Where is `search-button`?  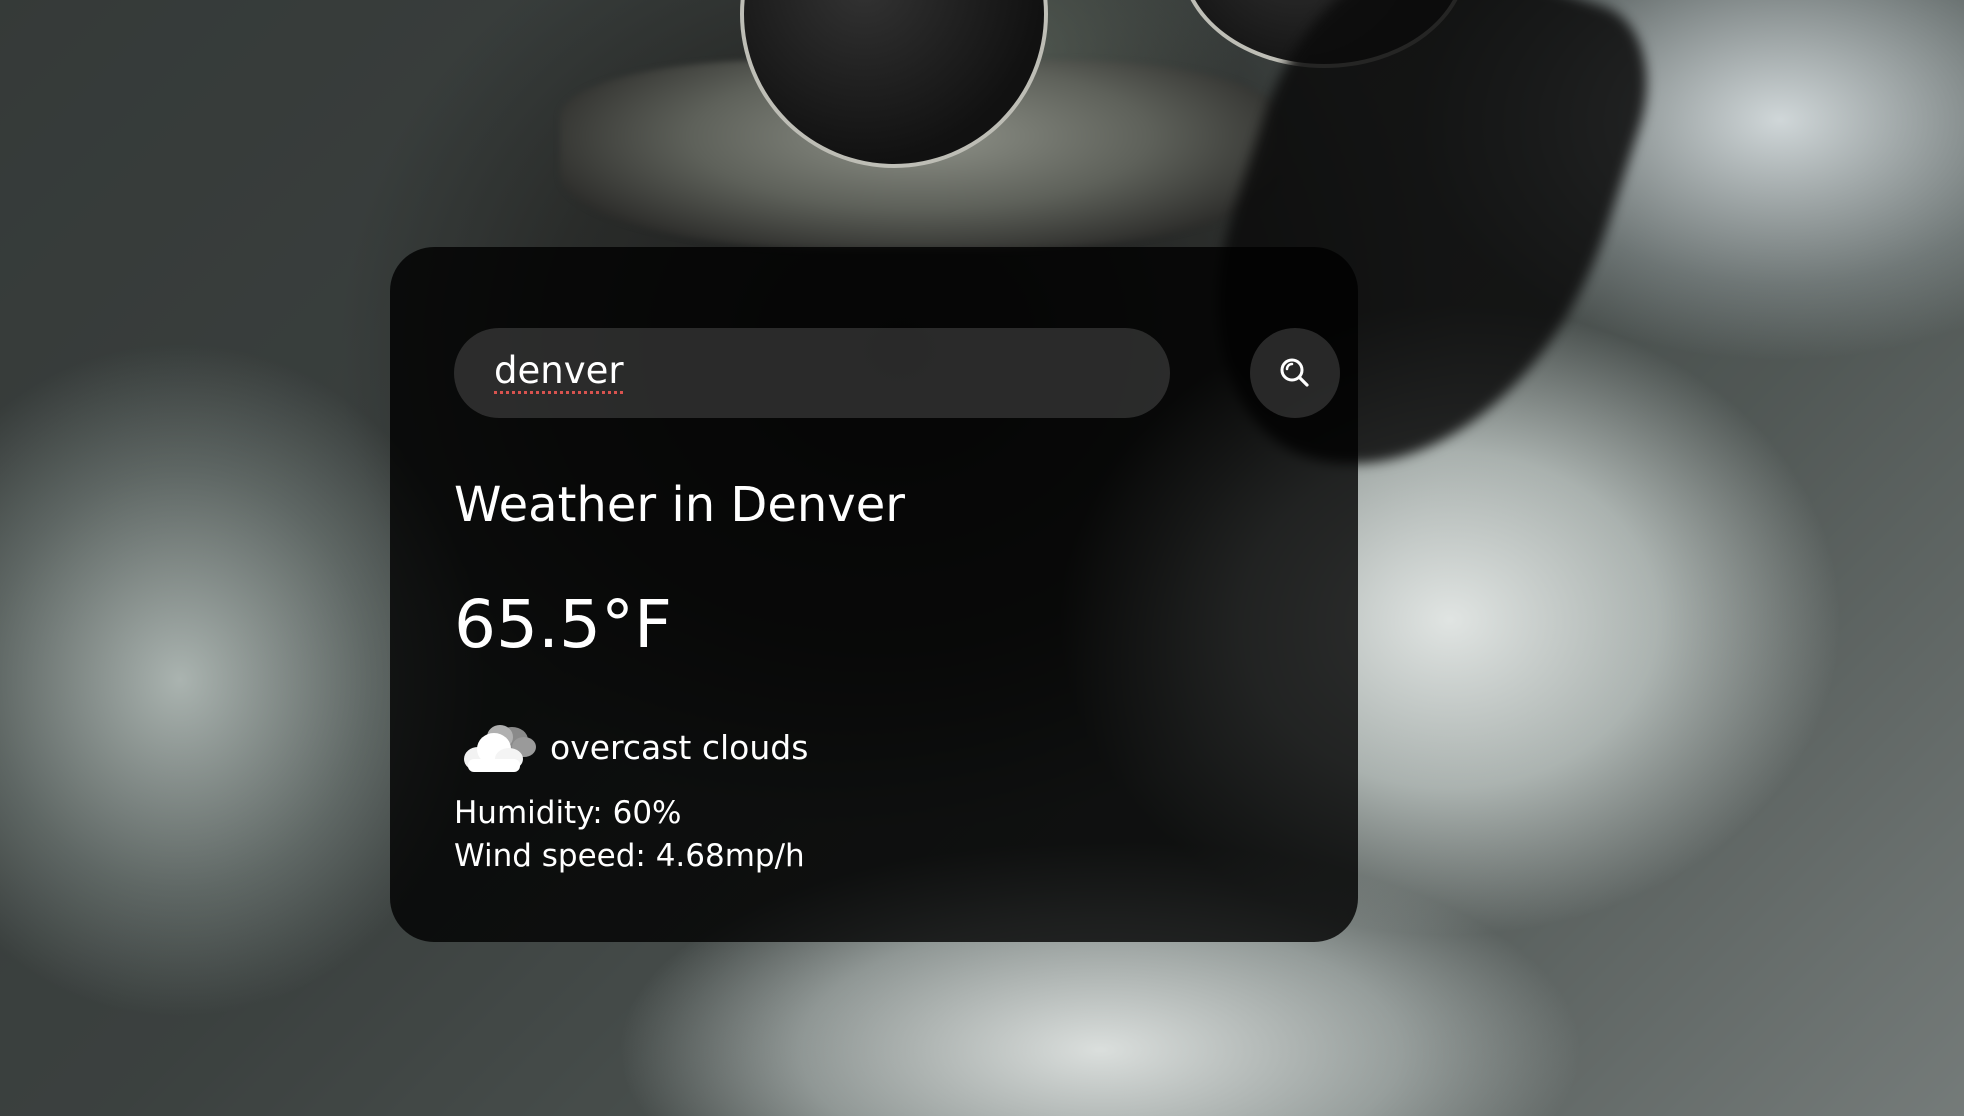
search-button is located at coordinates (1295, 373).